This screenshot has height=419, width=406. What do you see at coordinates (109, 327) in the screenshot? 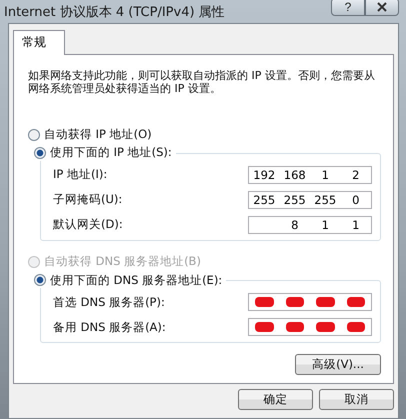
I see `field-label: 备用 DNS 服务器(A):` at bounding box center [109, 327].